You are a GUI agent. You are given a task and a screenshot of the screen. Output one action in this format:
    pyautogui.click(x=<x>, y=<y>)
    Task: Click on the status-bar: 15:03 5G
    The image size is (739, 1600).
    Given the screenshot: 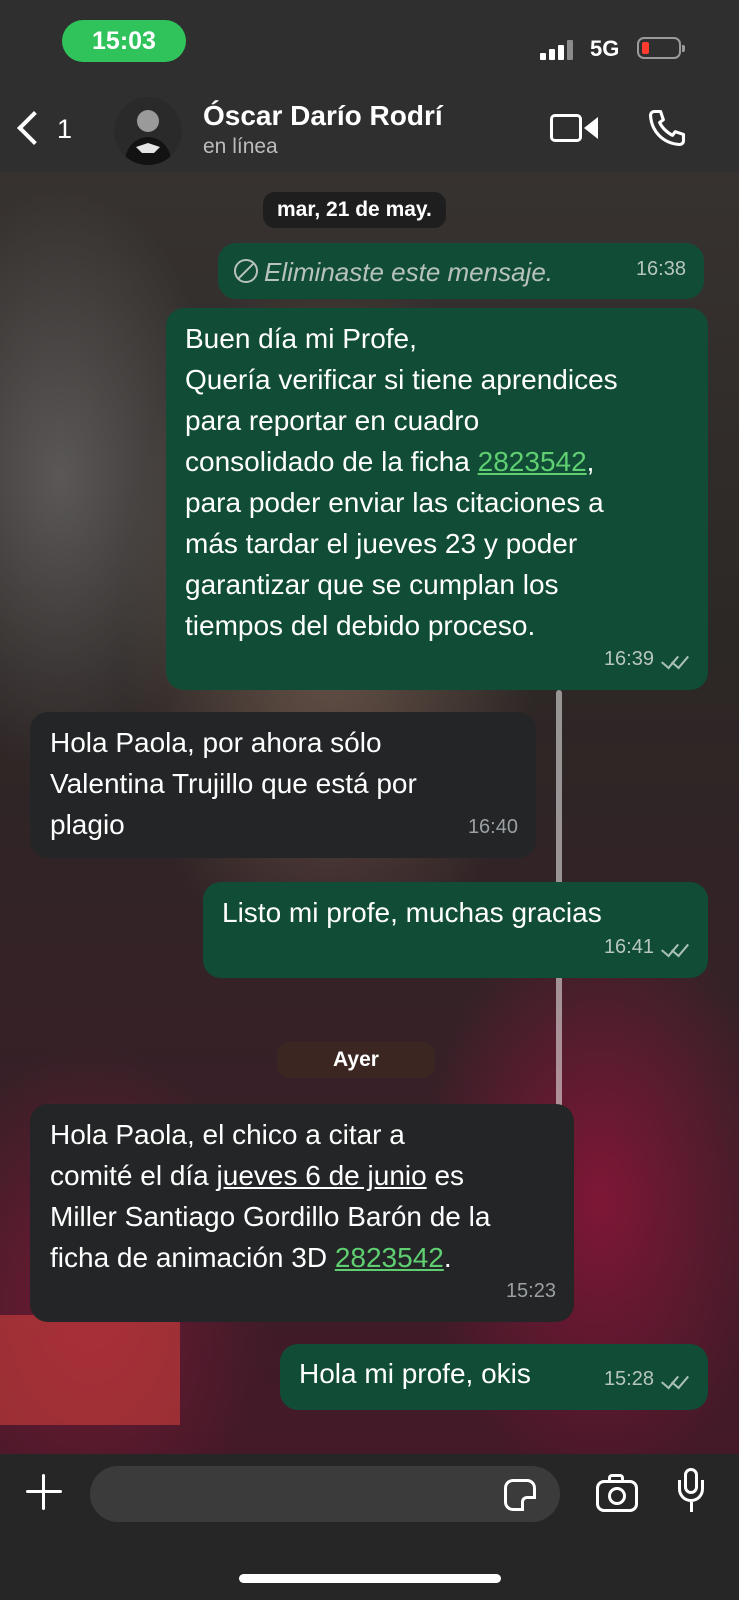 What is the action you would take?
    pyautogui.click(x=369, y=45)
    